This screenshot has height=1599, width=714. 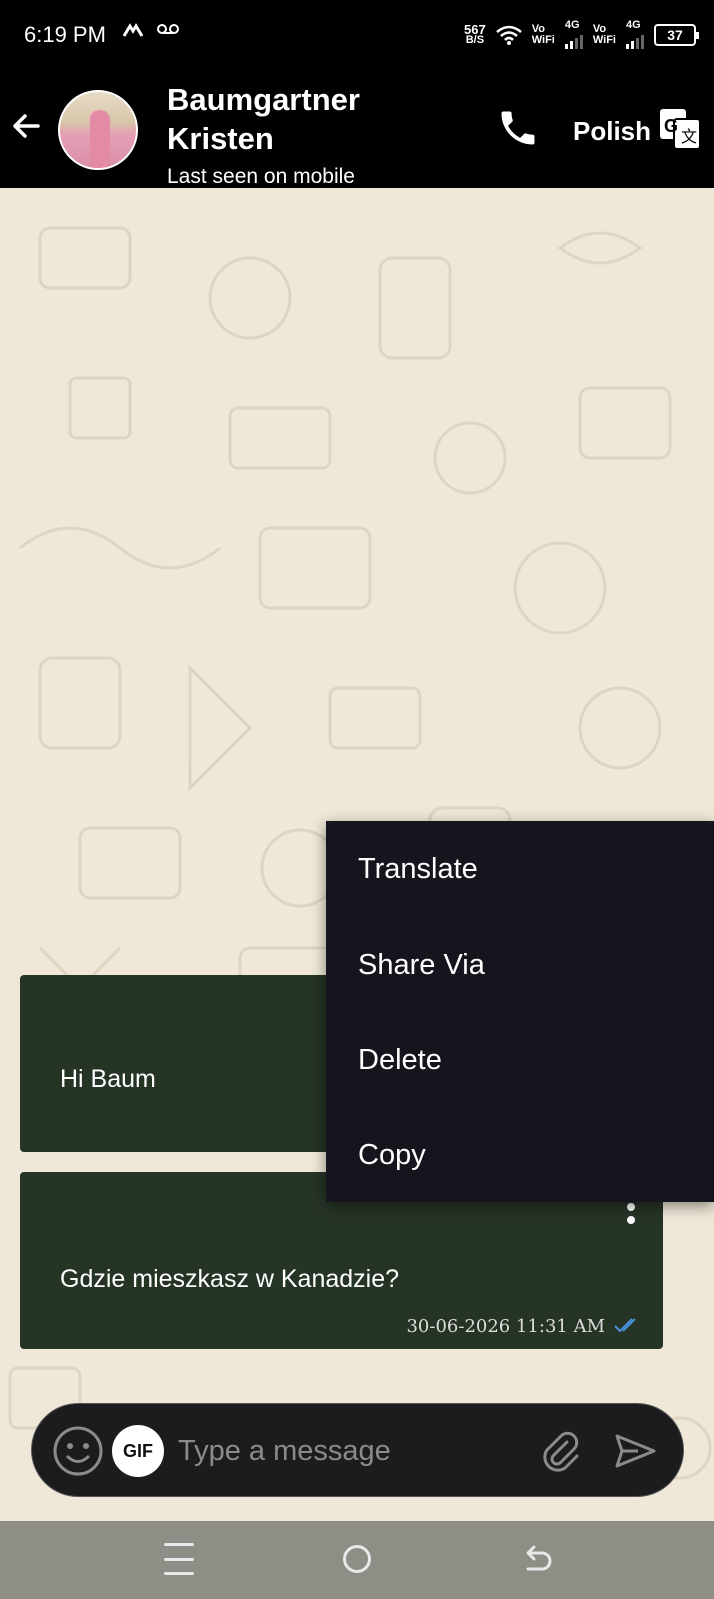 I want to click on app-notification-icon, so click(x=133, y=30).